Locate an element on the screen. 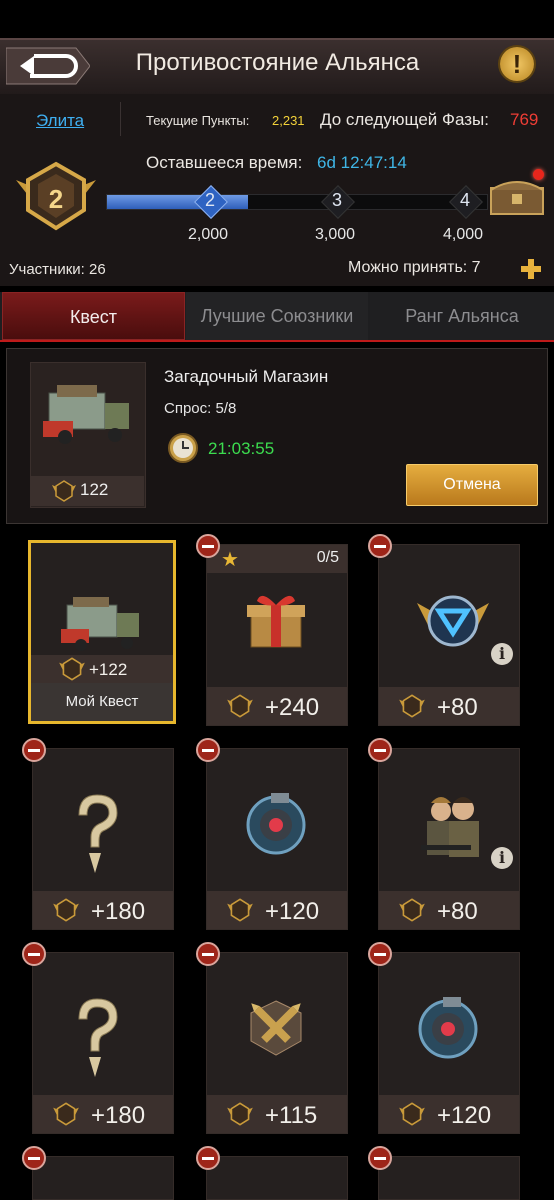 This screenshot has width=554, height=1200. card-counter: 0/5 is located at coordinates (327, 557).